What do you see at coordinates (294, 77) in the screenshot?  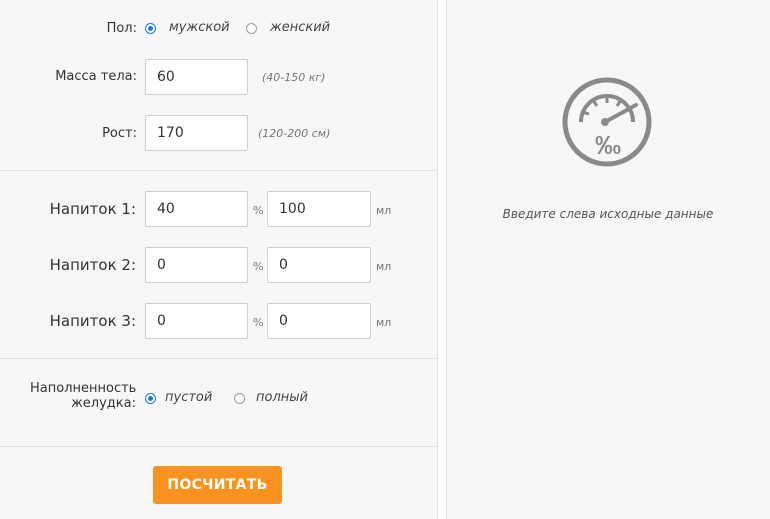 I see `weight-hint: (40-150 кг)` at bounding box center [294, 77].